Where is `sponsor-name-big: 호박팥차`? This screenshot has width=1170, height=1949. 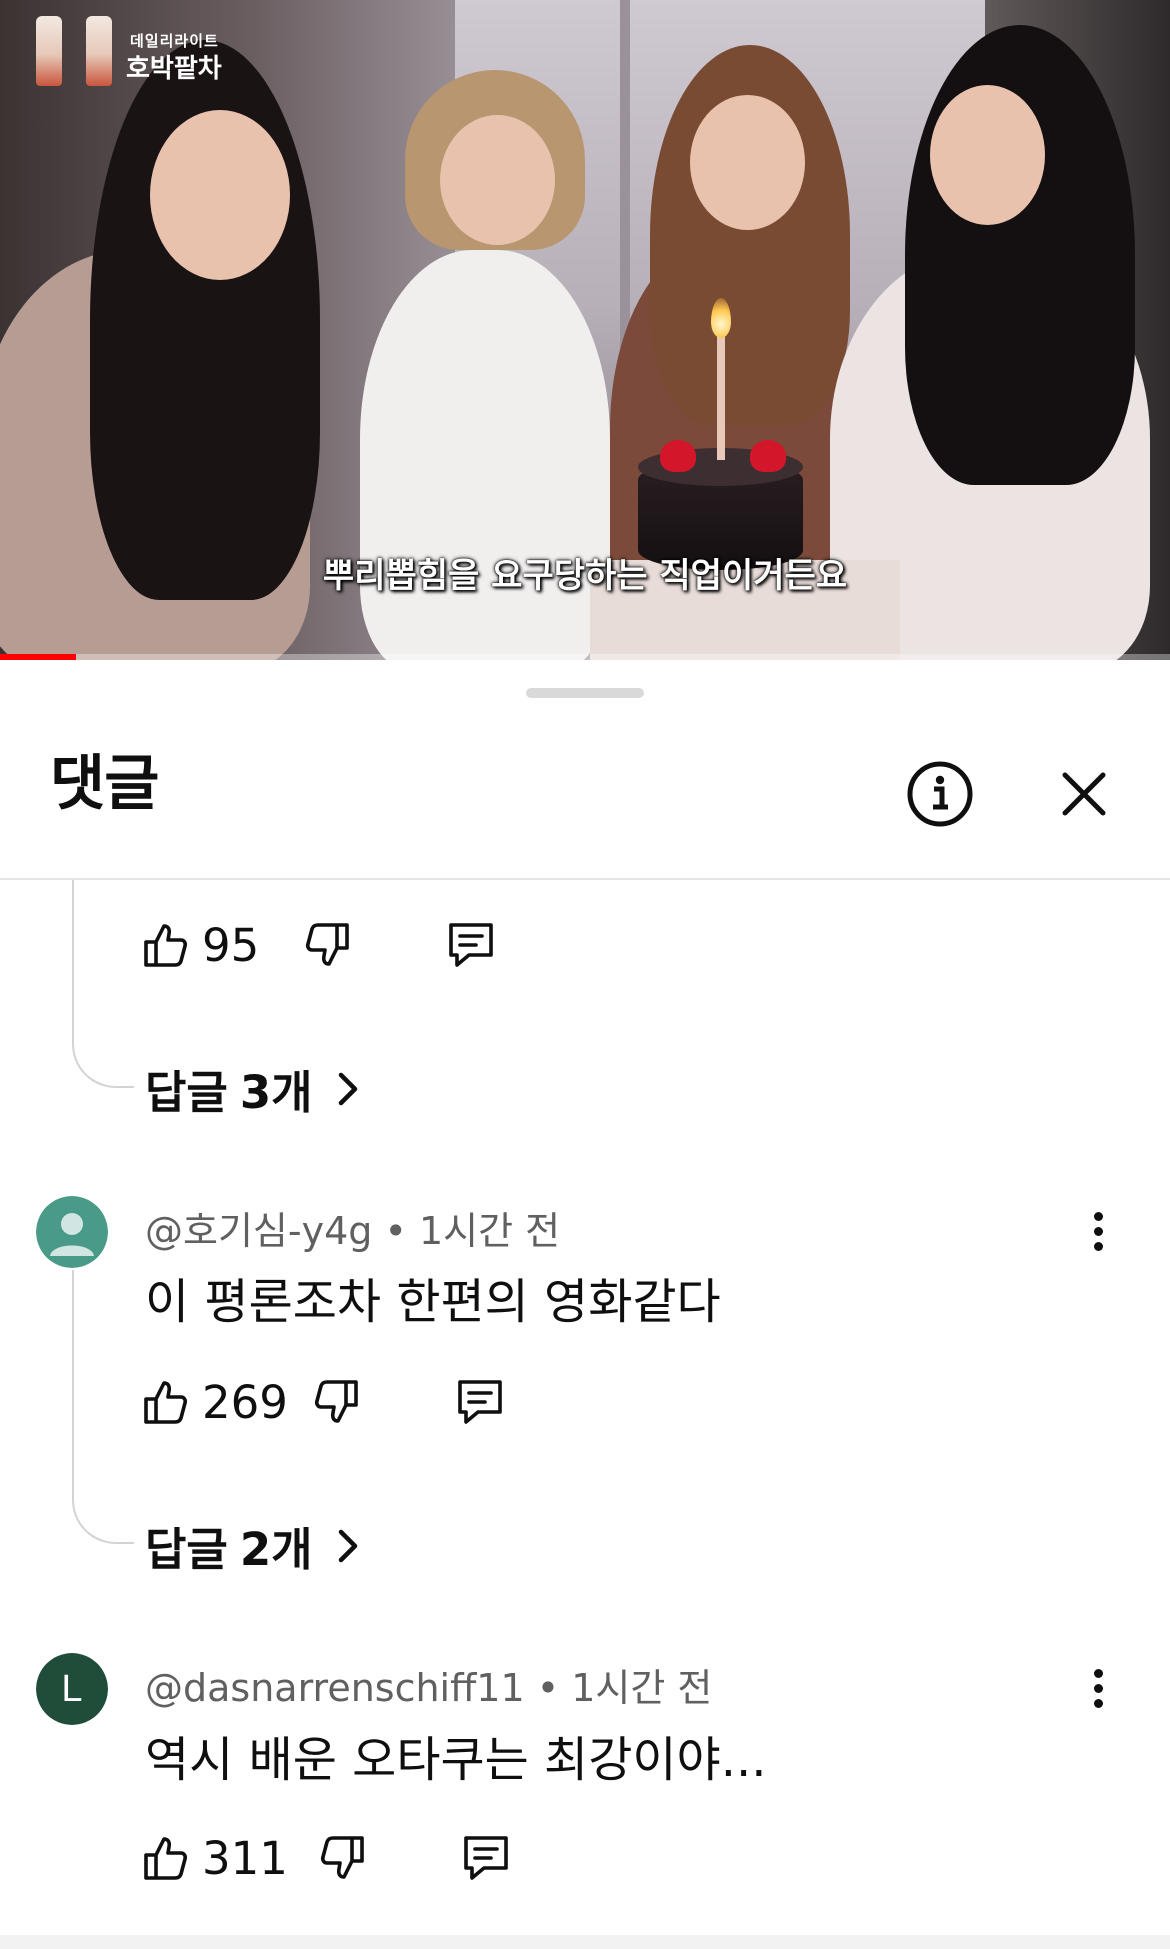 sponsor-name-big: 호박팥차 is located at coordinates (174, 69).